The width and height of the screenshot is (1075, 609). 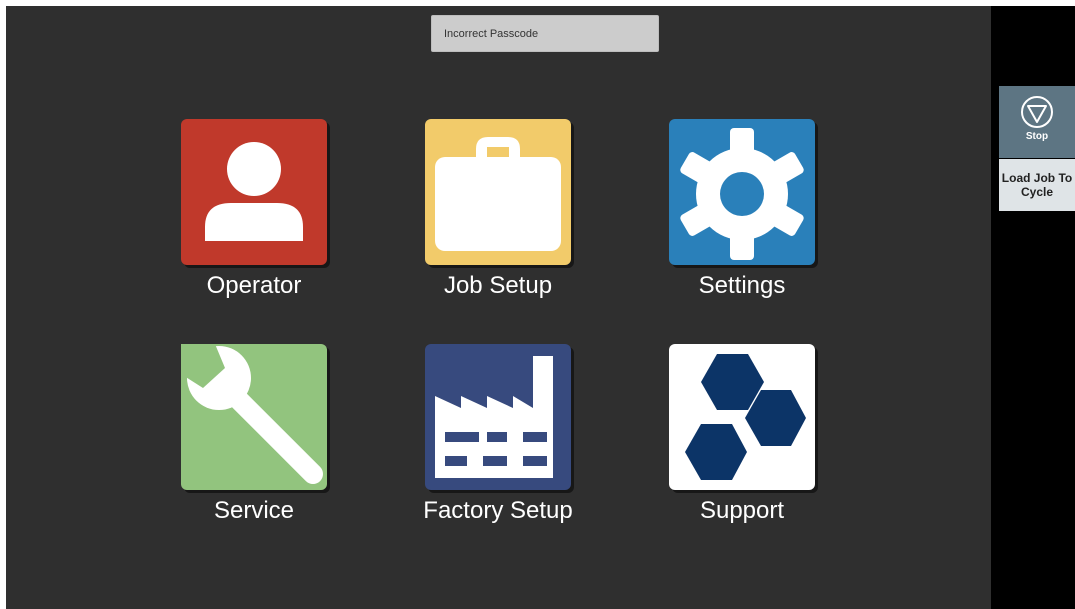 What do you see at coordinates (745, 417) in the screenshot?
I see `hexagons-icon` at bounding box center [745, 417].